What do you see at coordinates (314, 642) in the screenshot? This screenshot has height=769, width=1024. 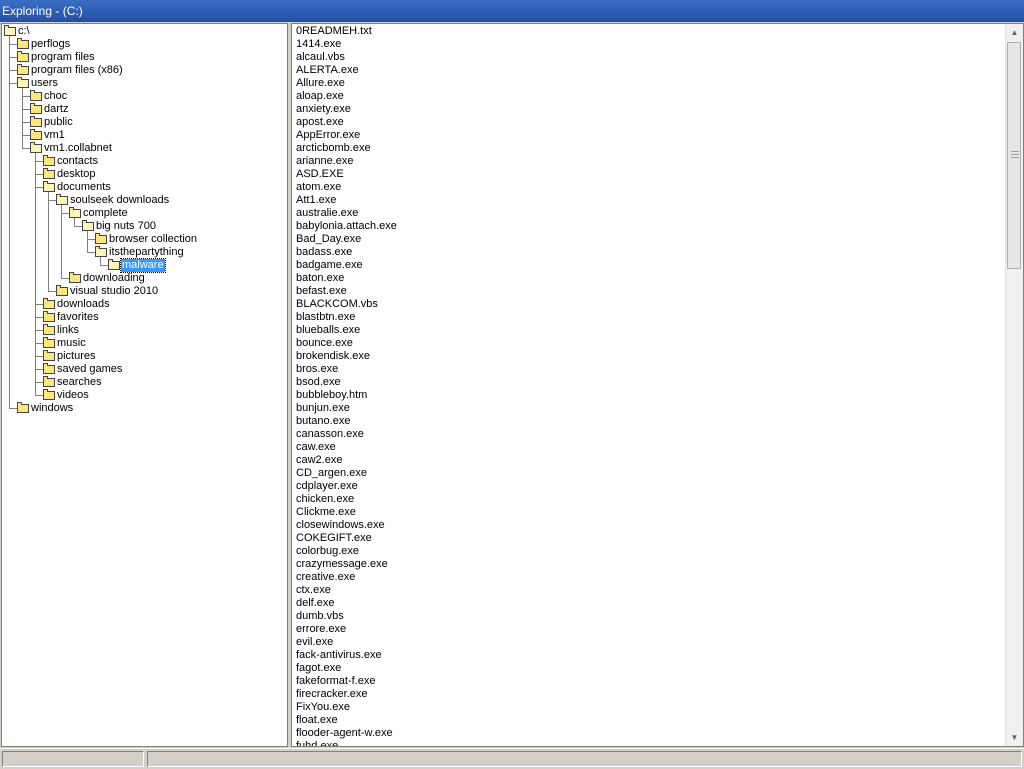 I see `file-list-item: evil.exe` at bounding box center [314, 642].